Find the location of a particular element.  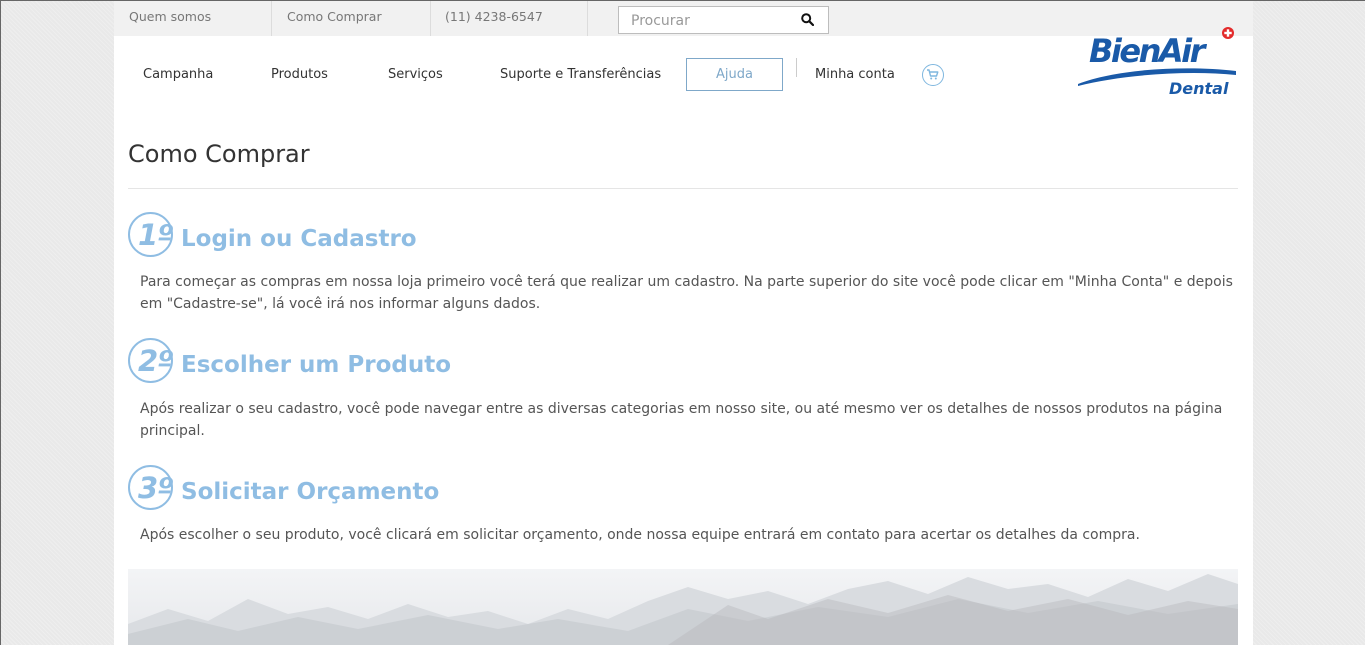

cart-button is located at coordinates (933, 75).